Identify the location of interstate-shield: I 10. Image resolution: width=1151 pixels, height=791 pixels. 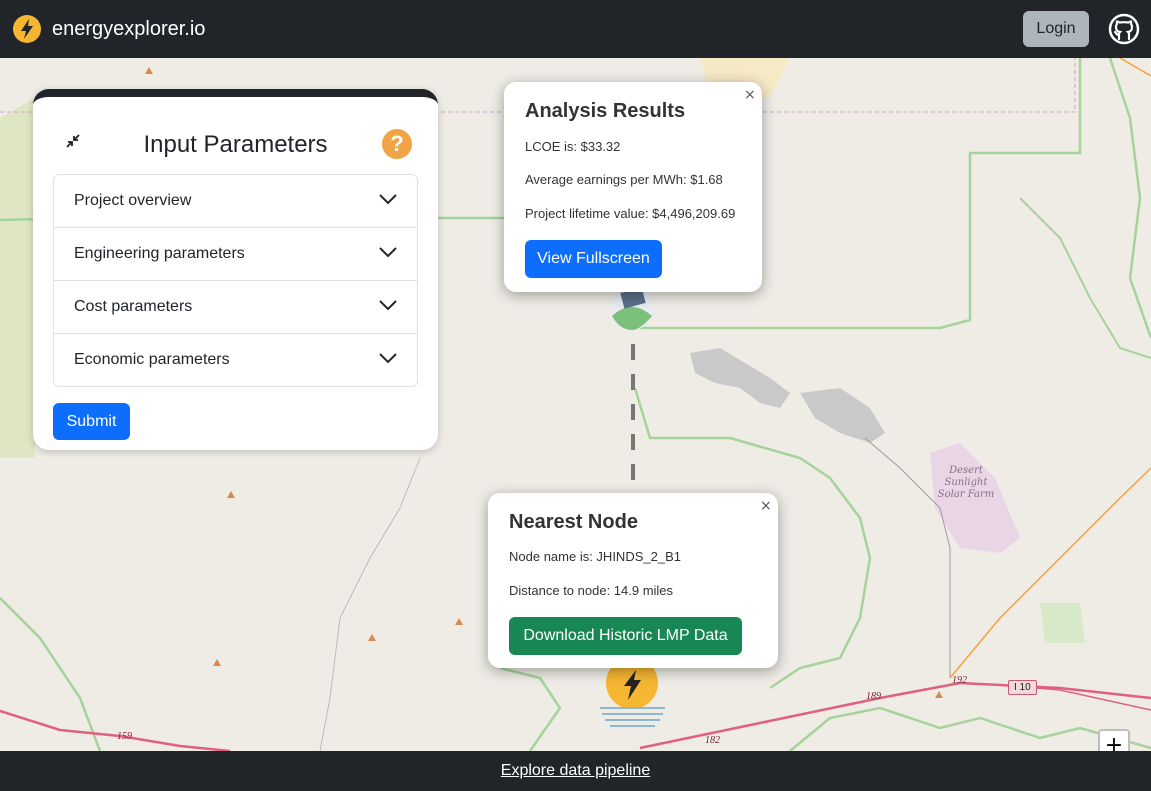
(1022, 687).